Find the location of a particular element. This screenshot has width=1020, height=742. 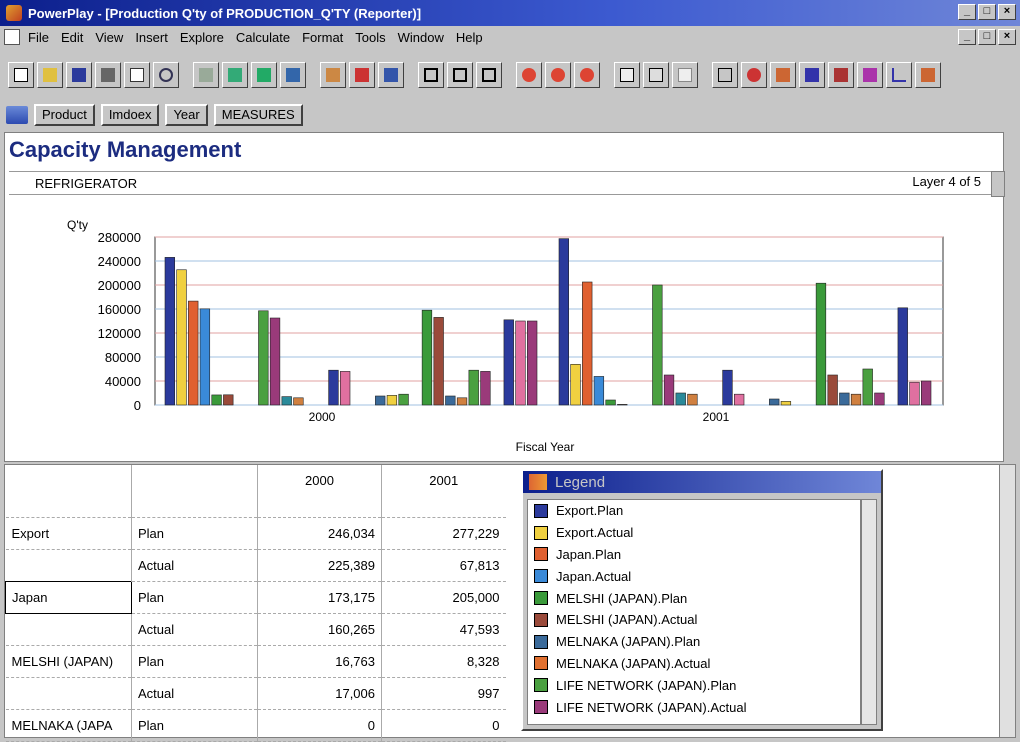

undo-button is located at coordinates (166, 75).